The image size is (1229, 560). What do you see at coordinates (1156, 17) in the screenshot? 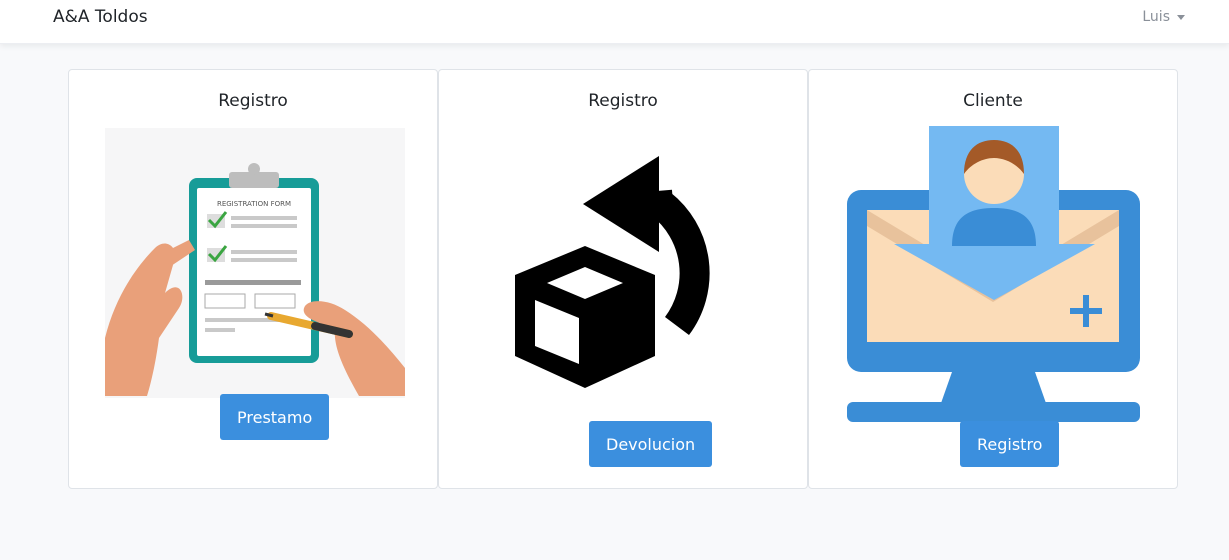
I see `user-name: Luis` at bounding box center [1156, 17].